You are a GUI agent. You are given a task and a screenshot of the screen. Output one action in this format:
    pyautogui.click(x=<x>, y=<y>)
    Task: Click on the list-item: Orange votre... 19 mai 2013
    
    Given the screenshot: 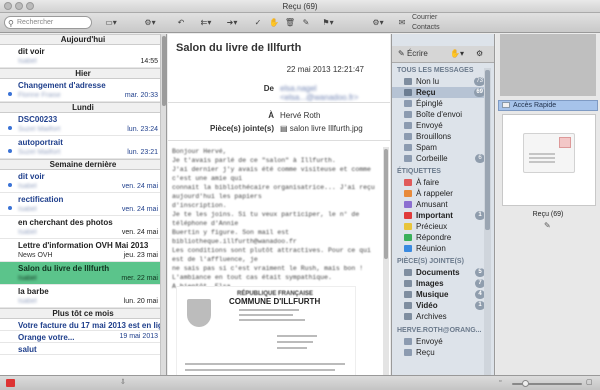 What is the action you would take?
    pyautogui.click(x=83, y=337)
    